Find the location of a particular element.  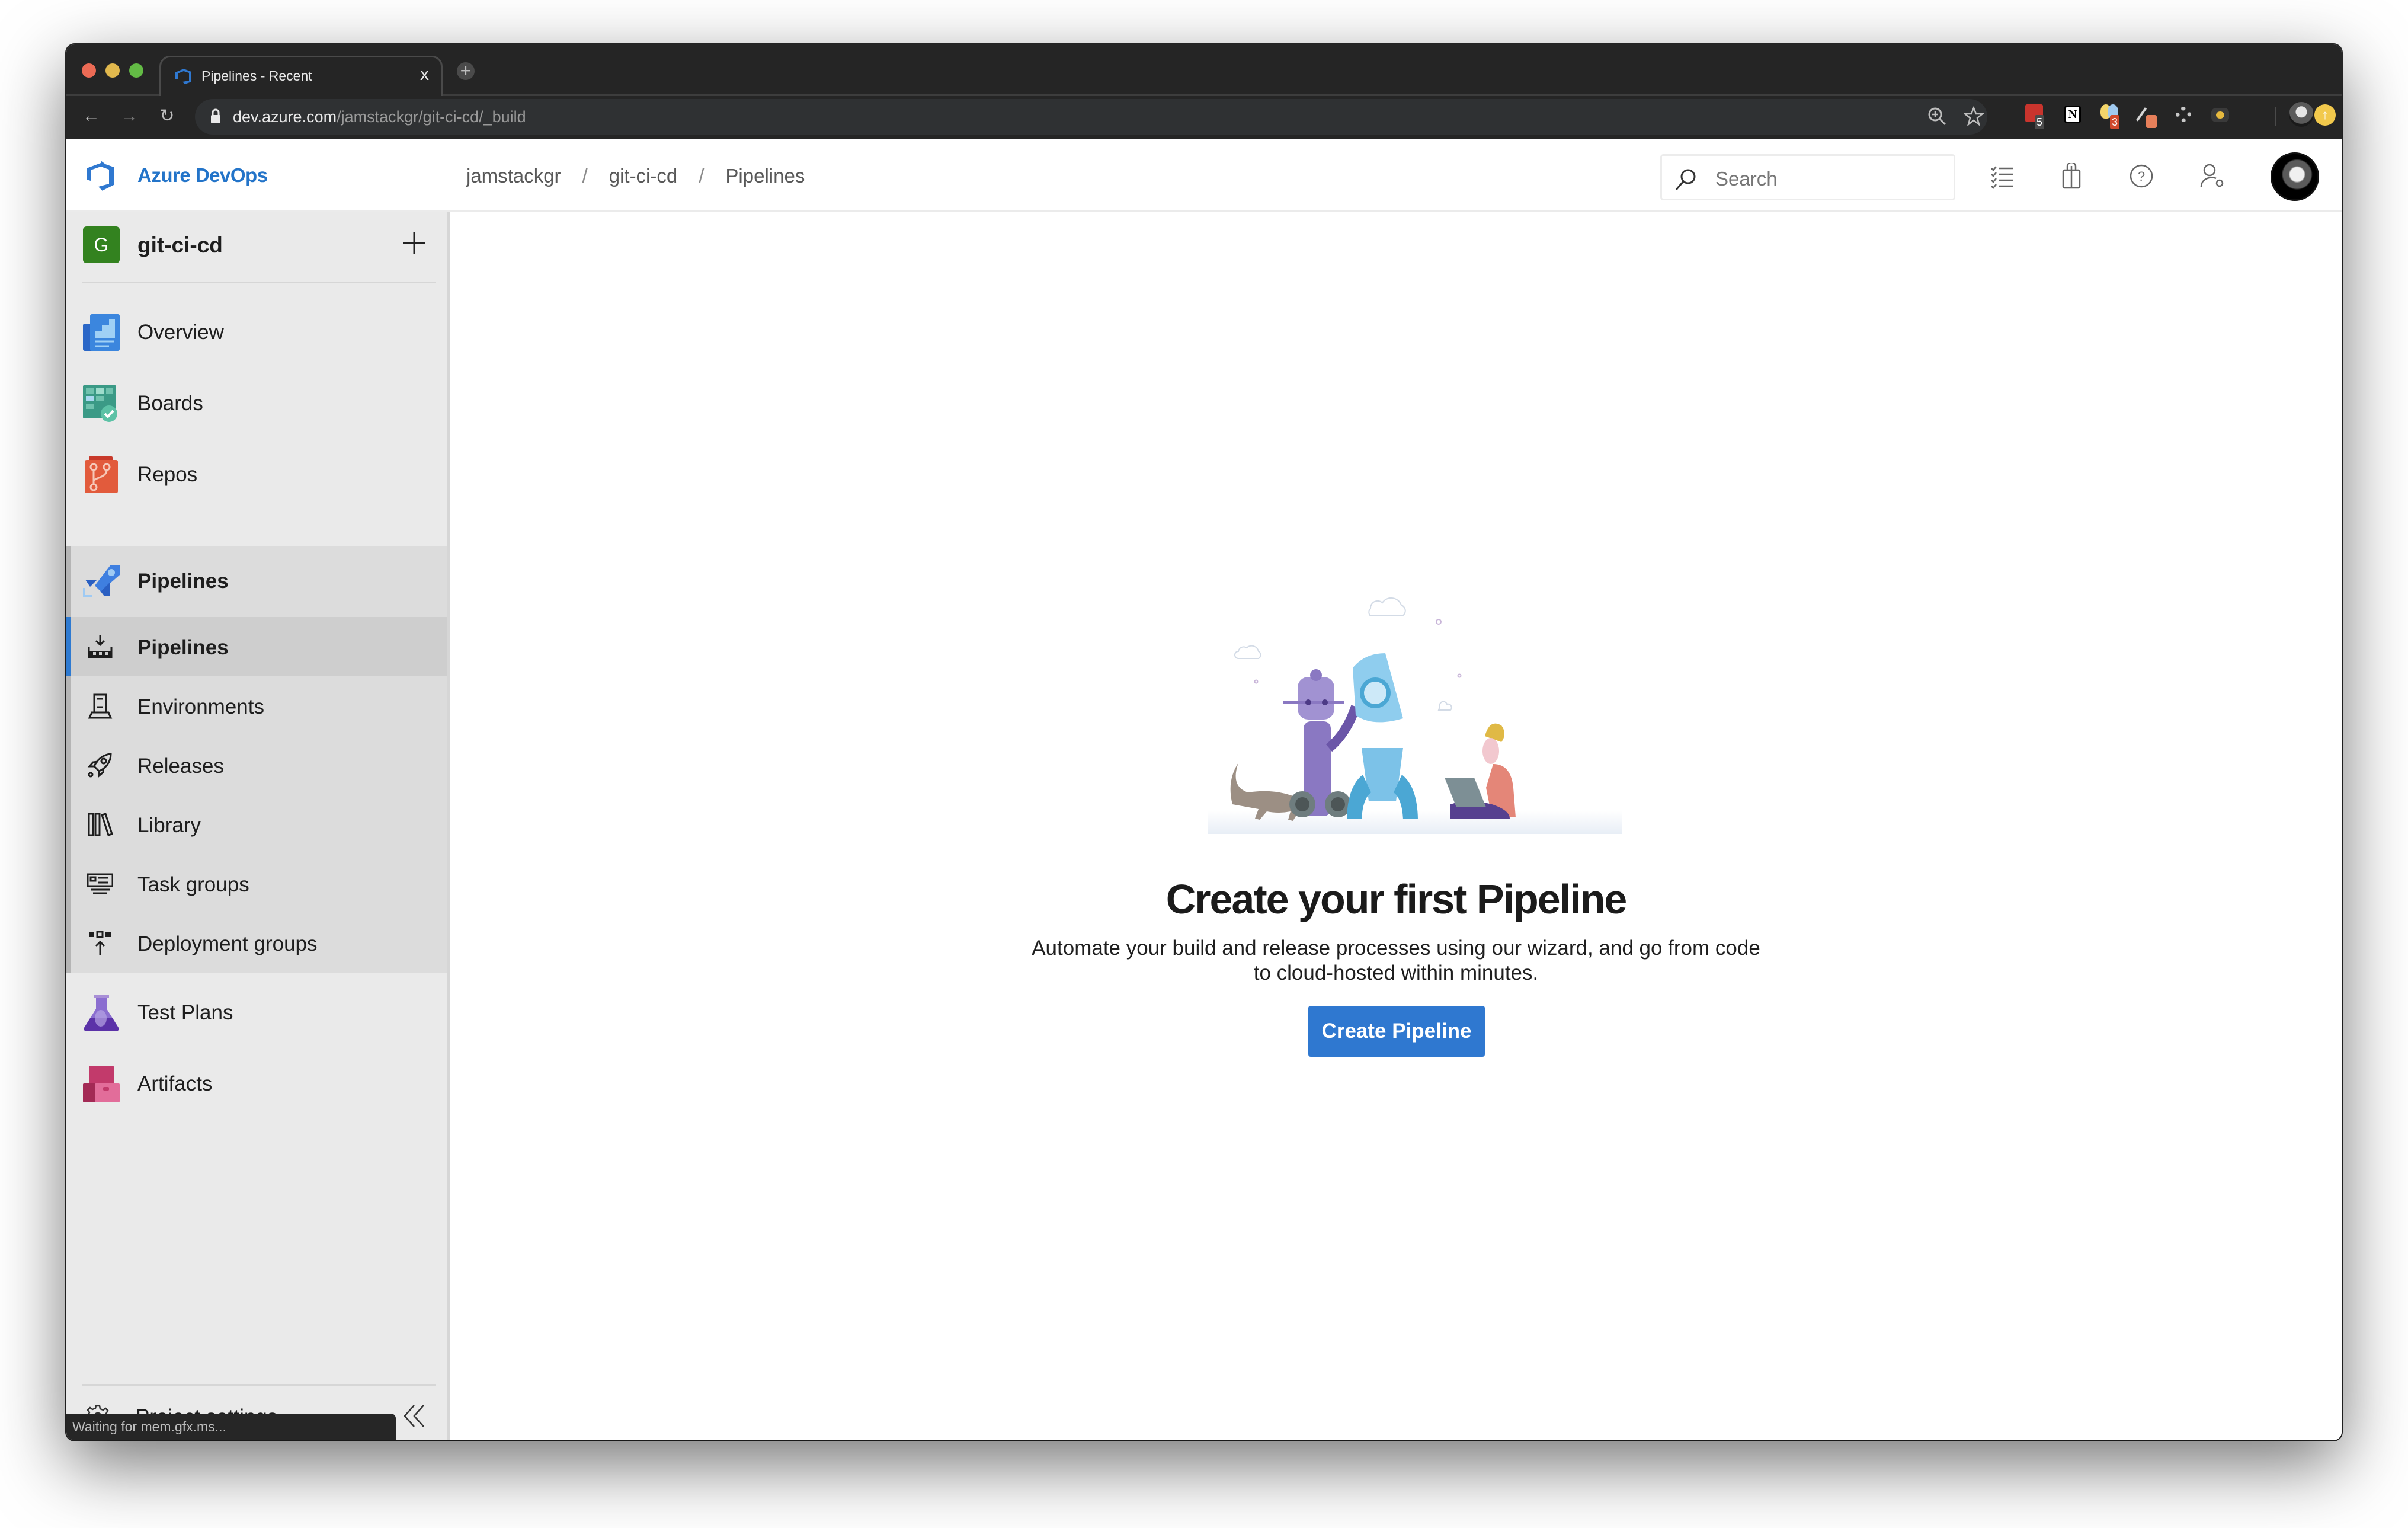

user-avatar is located at coordinates (2295, 176).